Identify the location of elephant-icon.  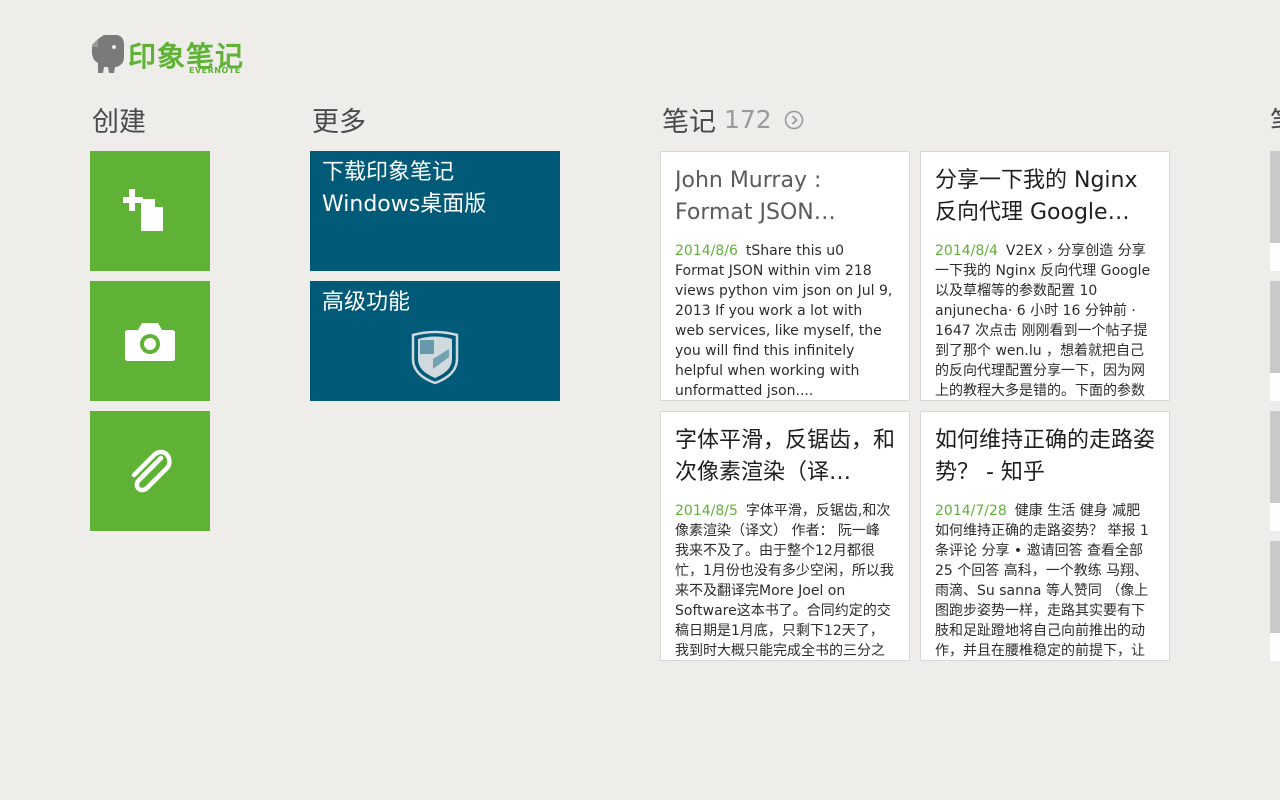
(108, 54).